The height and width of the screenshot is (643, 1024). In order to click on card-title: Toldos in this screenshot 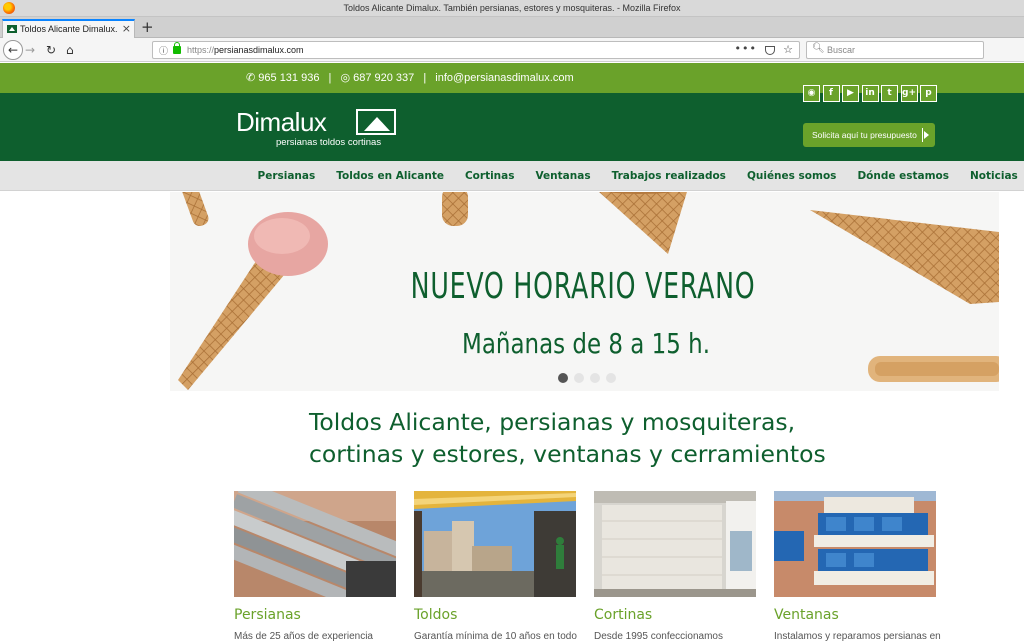, I will do `click(435, 615)`.